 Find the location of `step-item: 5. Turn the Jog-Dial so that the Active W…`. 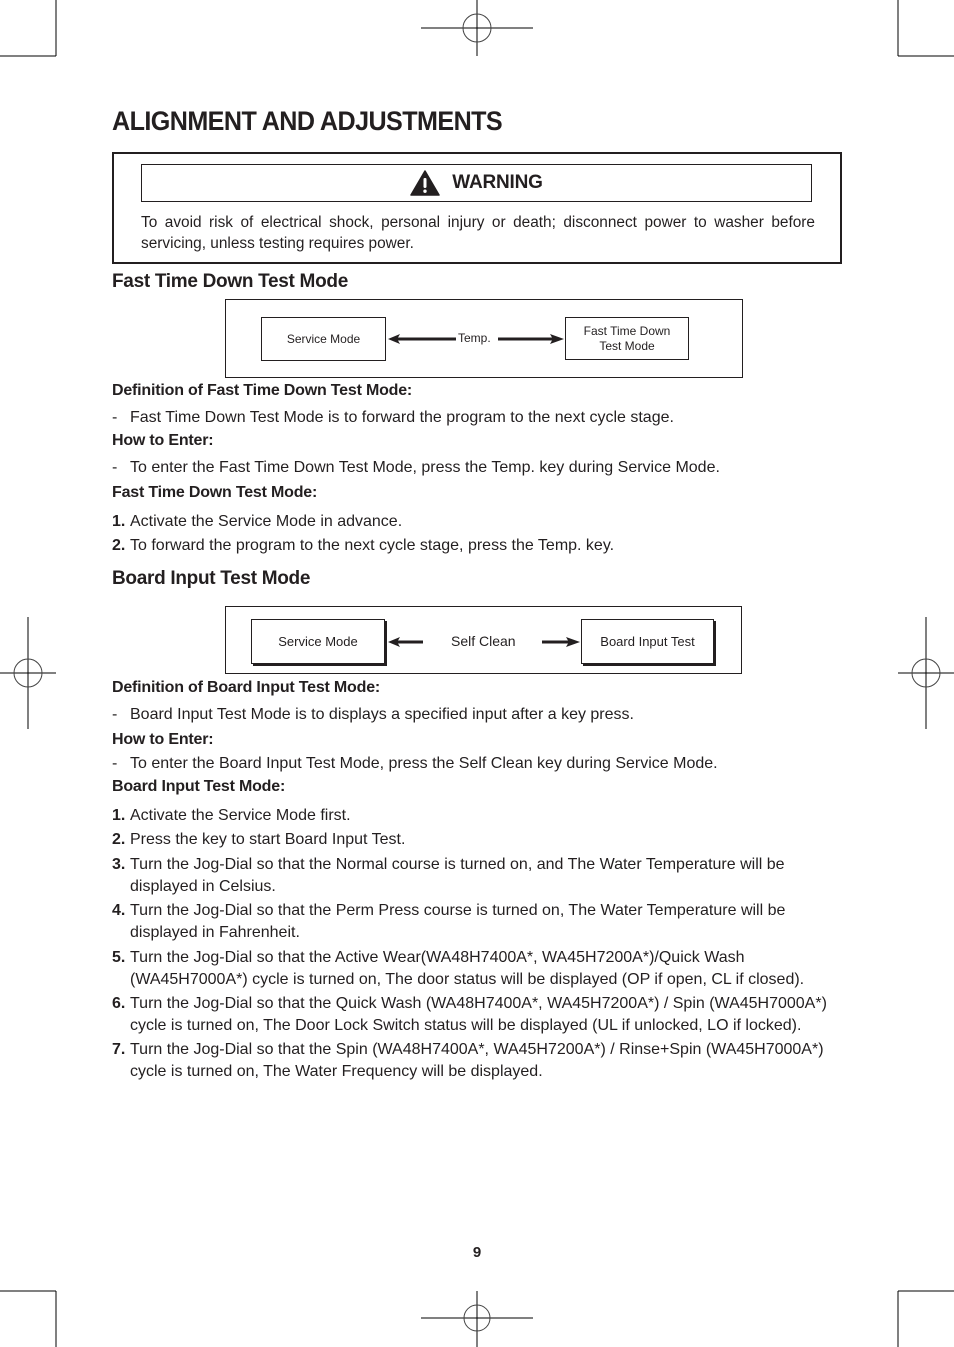

step-item: 5. Turn the Jog-Dial so that the Active W… is located at coordinates (479, 969).